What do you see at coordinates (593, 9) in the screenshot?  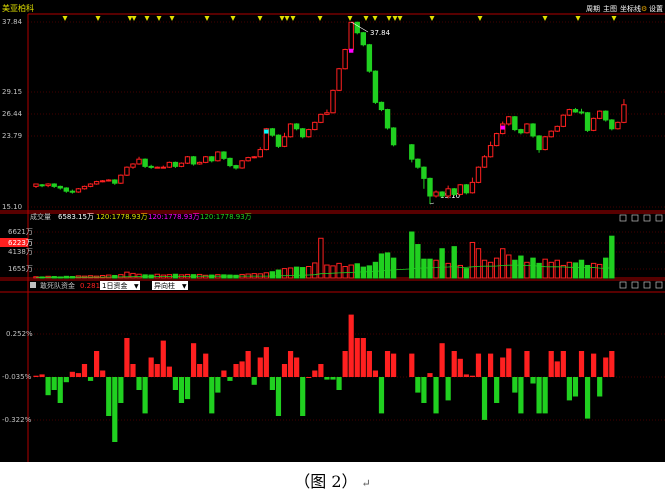 I see `toolbar-period: 周期` at bounding box center [593, 9].